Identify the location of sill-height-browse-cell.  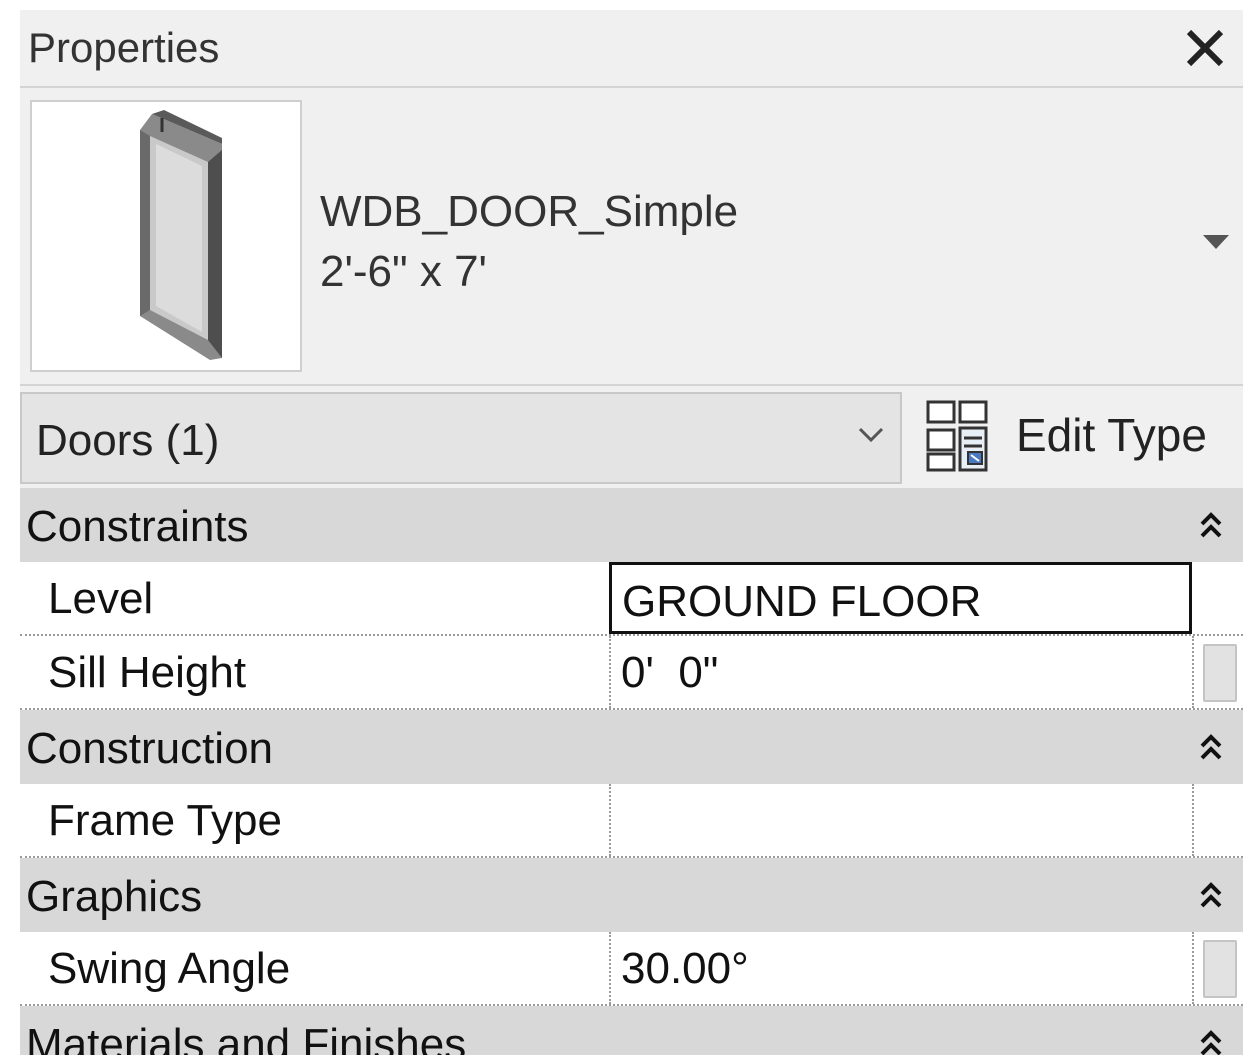
(1217, 672).